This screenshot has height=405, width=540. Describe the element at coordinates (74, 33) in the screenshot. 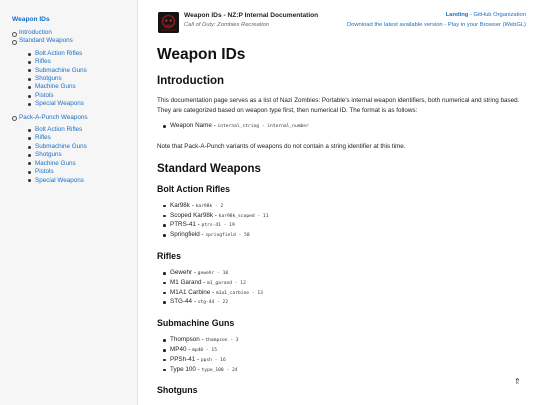

I see `sidebar-item-introduction: Introduction` at that location.